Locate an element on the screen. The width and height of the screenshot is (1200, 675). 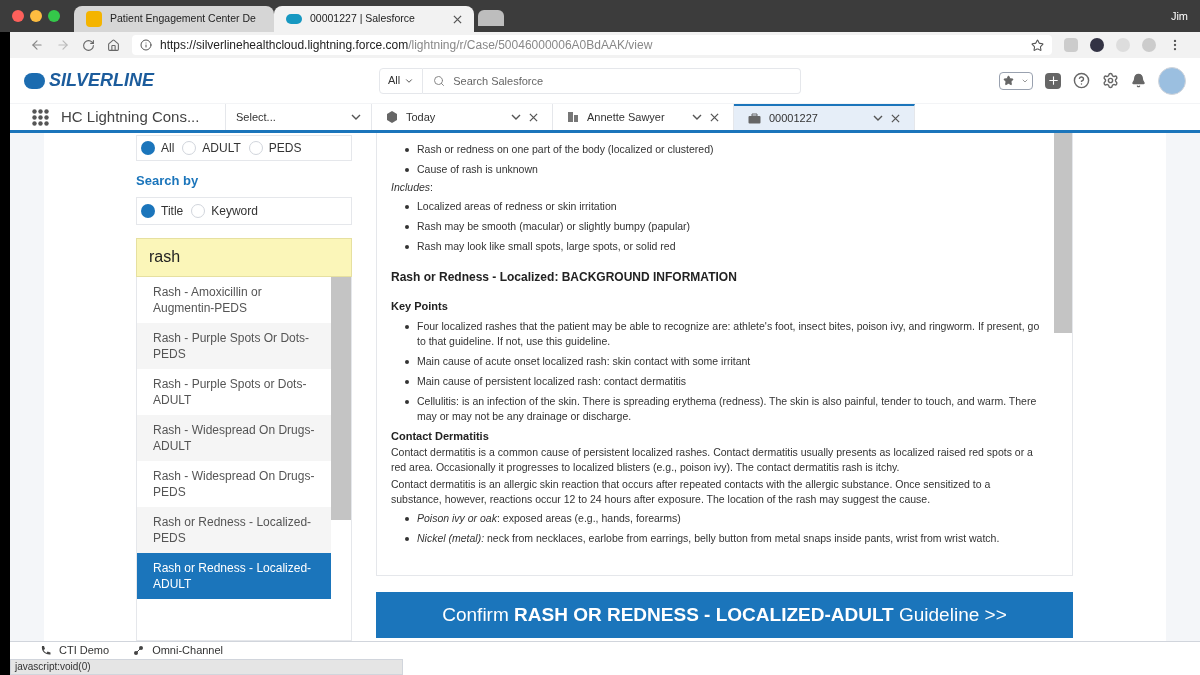
utility-item: CTI Demo is located at coordinates (75, 650).